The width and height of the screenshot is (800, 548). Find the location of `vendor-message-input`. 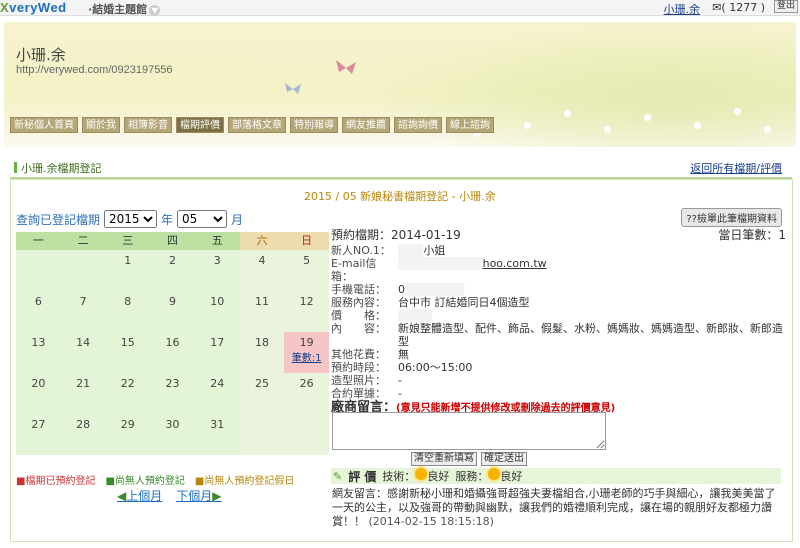

vendor-message-input is located at coordinates (469, 431).